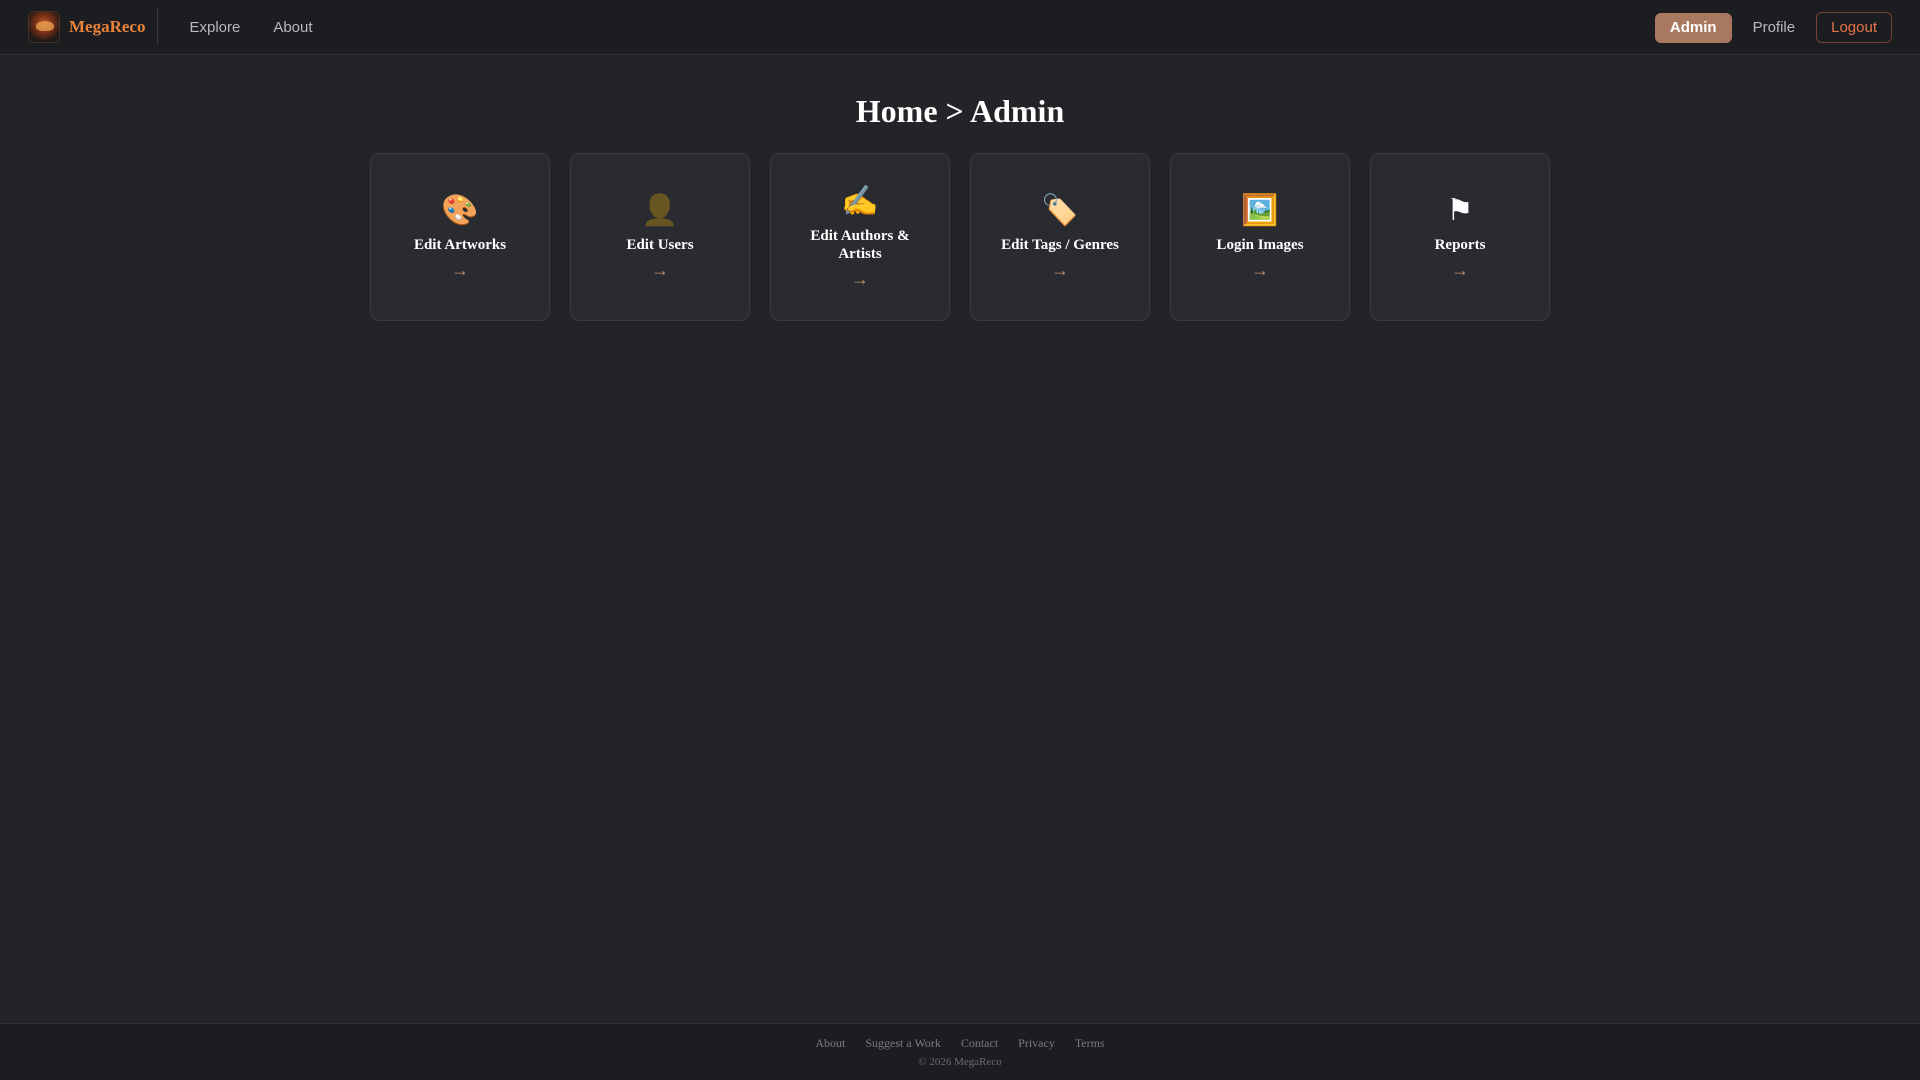 Image resolution: width=1920 pixels, height=1080 pixels. I want to click on logo-icon, so click(44, 27).